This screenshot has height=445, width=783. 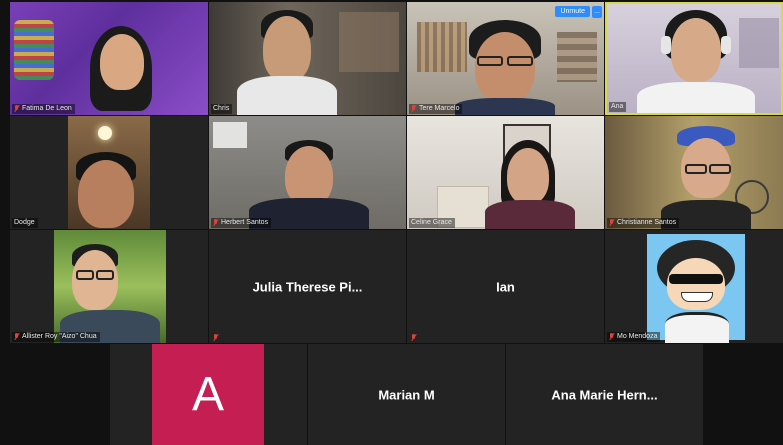 I want to click on participant-tile-dodge: Dodge, so click(x=109, y=172).